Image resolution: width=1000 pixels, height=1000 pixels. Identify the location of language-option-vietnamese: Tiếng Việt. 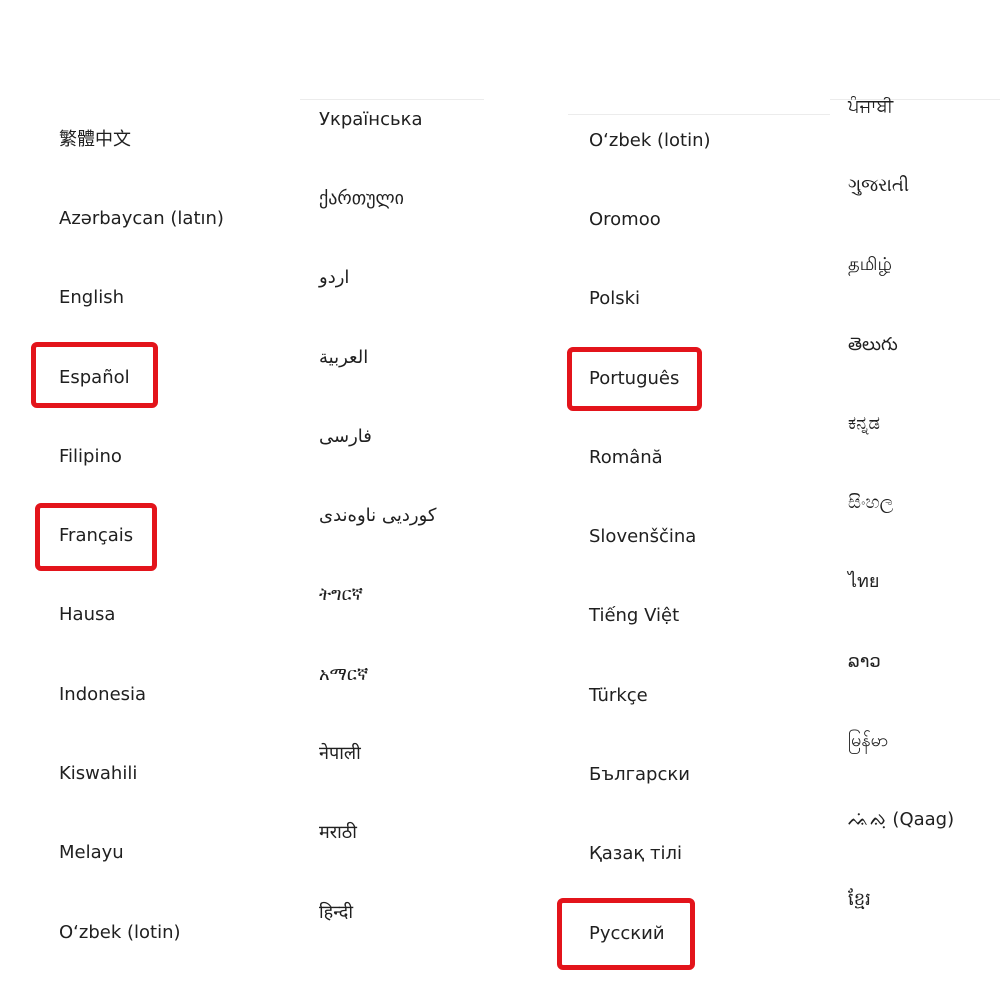
(699, 616).